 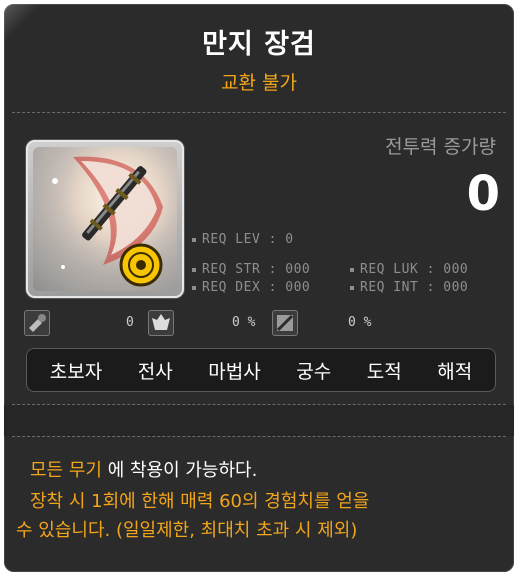 What do you see at coordinates (76, 371) in the screenshot?
I see `job-beginner: 초보자` at bounding box center [76, 371].